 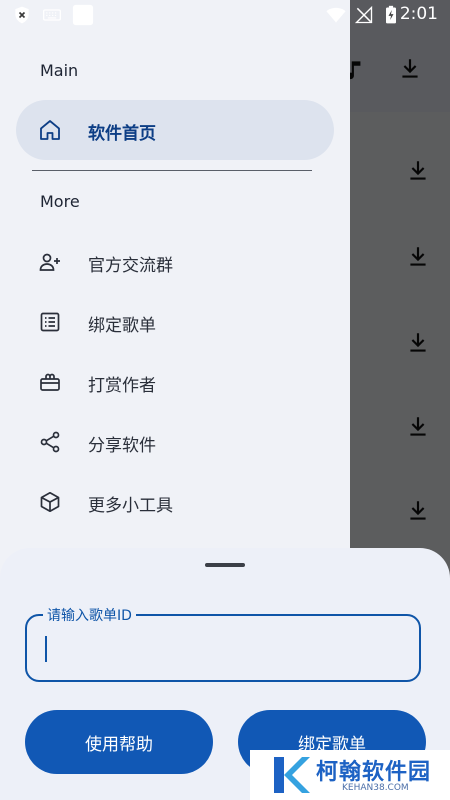 I want to click on shield-x-icon, so click(x=22, y=15).